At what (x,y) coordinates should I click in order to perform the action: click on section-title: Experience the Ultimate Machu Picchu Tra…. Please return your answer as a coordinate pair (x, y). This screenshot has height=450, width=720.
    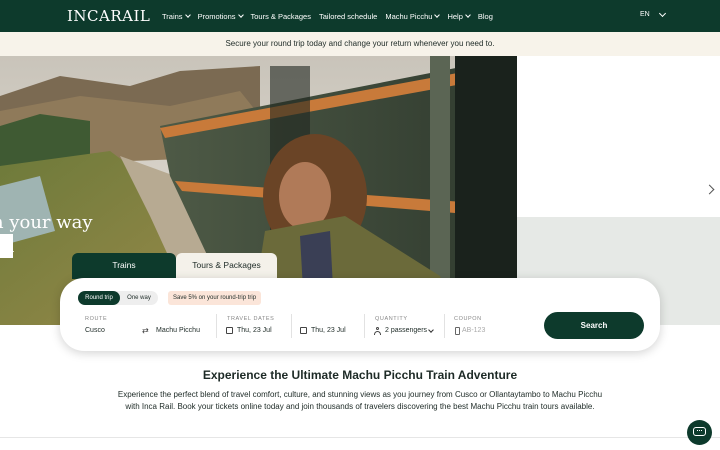
    Looking at the image, I should click on (360, 375).